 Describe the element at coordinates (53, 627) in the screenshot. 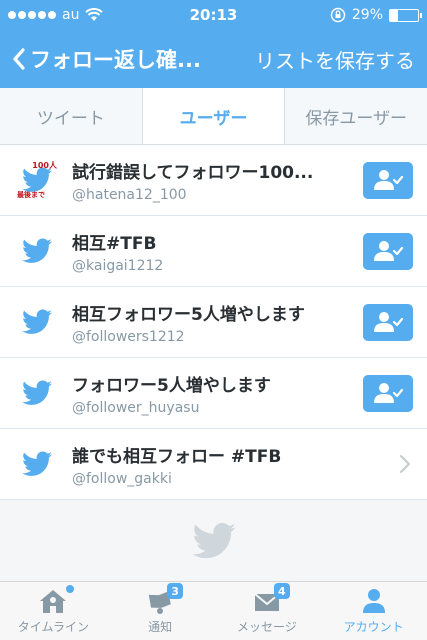

I see `tab-label: タイムライン` at that location.